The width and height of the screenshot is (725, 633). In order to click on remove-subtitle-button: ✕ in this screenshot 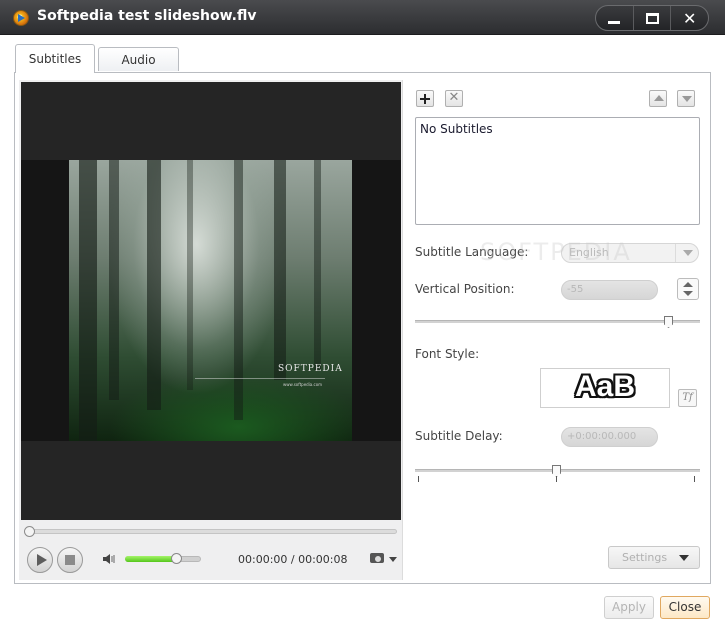, I will do `click(454, 98)`.